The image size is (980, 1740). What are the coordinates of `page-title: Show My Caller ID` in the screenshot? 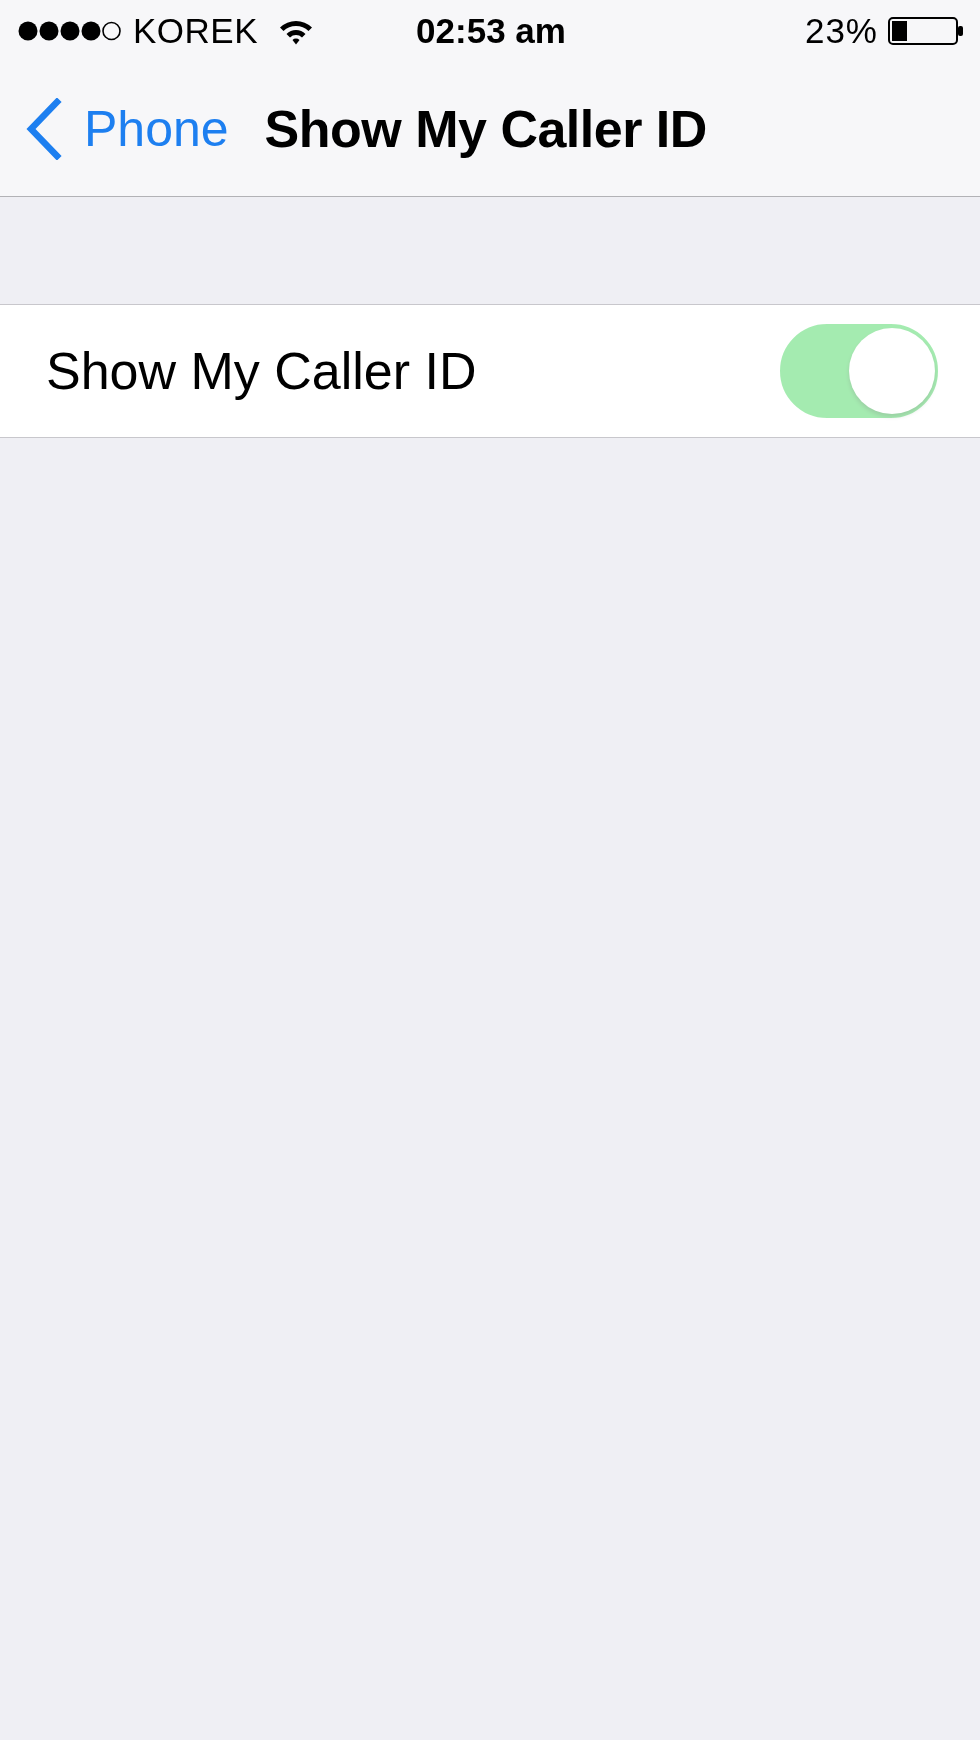 It's located at (485, 129).